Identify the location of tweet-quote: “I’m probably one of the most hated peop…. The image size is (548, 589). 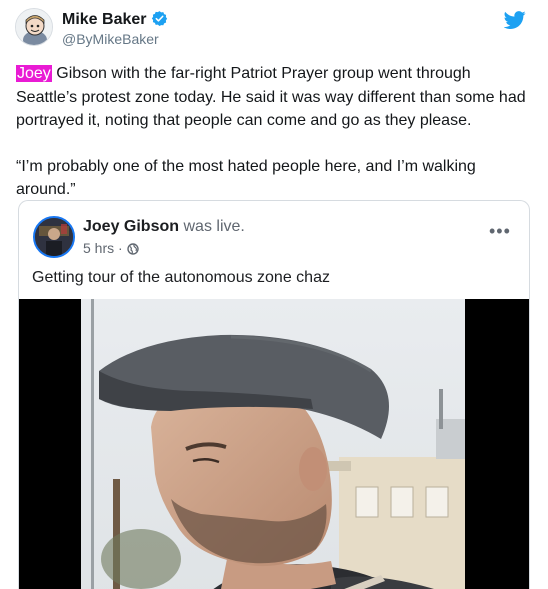
(246, 178).